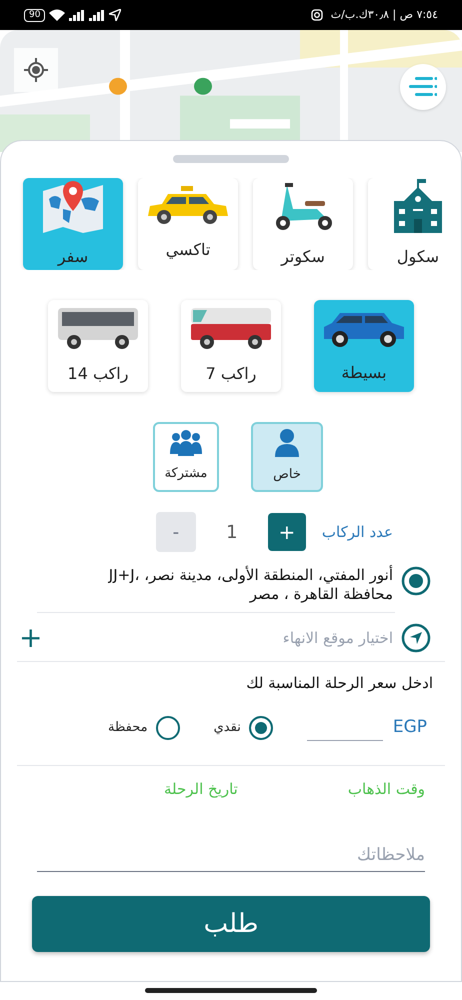 This screenshot has height=1000, width=462. What do you see at coordinates (243, 728) in the screenshot?
I see `payment-radio: نقدي` at bounding box center [243, 728].